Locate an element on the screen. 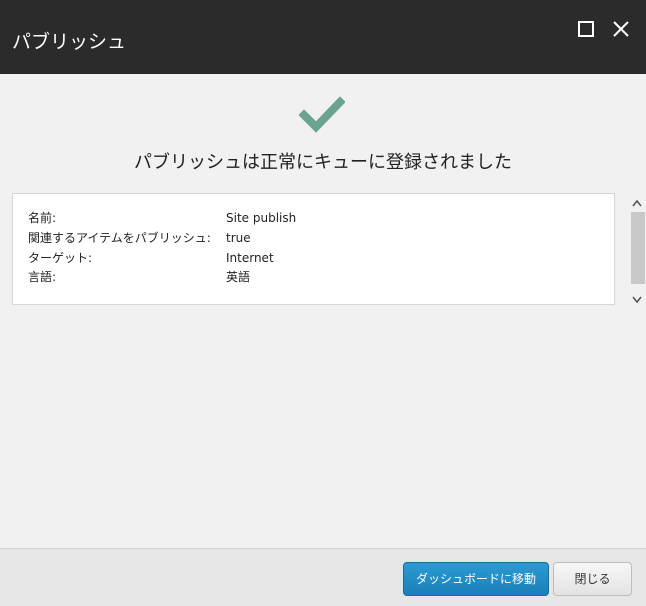 The height and width of the screenshot is (606, 646). detail-label: 名前: is located at coordinates (42, 218).